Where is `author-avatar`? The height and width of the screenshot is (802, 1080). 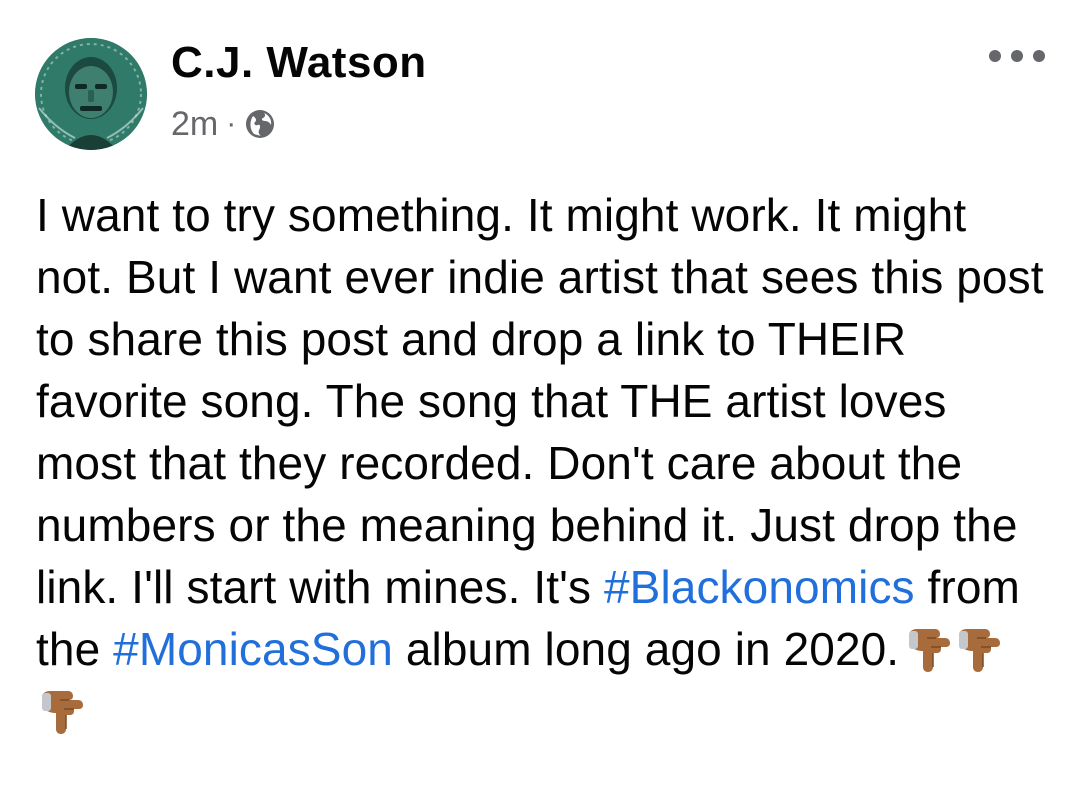
author-avatar is located at coordinates (91, 94).